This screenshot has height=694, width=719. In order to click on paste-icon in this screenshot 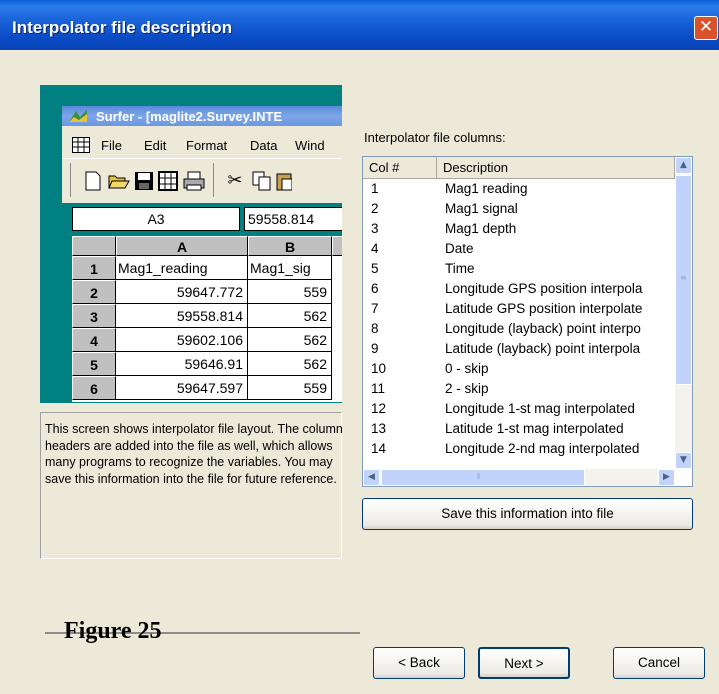, I will do `click(284, 181)`.